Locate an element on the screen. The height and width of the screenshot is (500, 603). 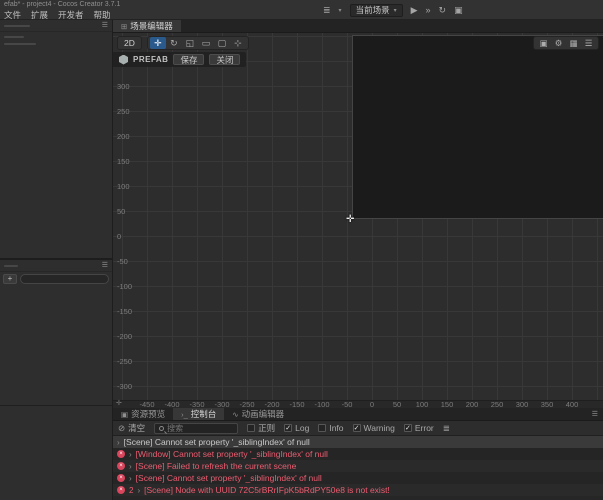
preview-scene-dropdown: 当前场景 ▾ is located at coordinates (376, 10).